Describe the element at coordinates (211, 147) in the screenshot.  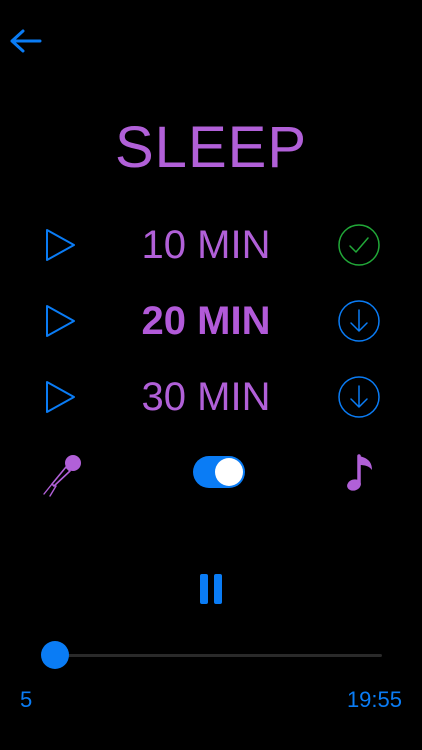
I see `page-title: SLEEP` at that location.